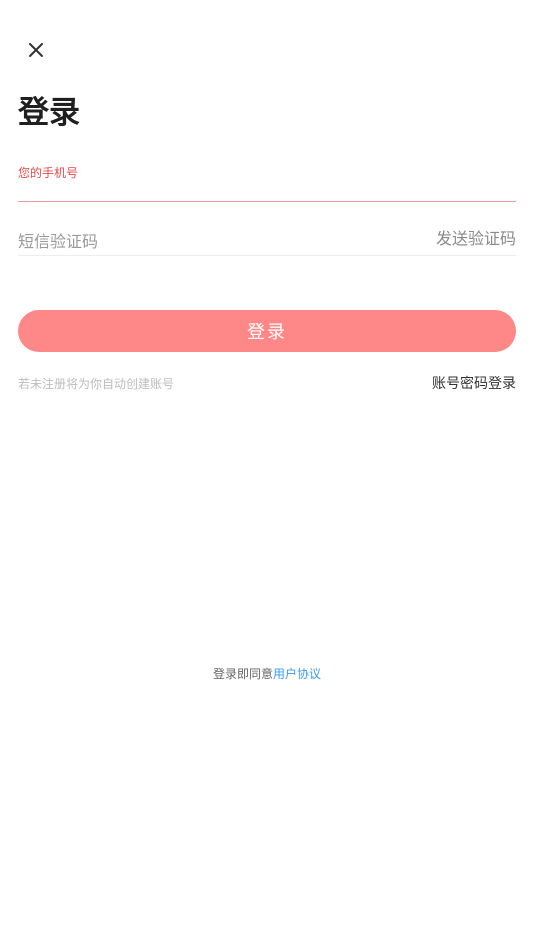 The width and height of the screenshot is (534, 950). Describe the element at coordinates (96, 384) in the screenshot. I see `auto-register-hint: 若未注册将为你自动创建账号` at that location.